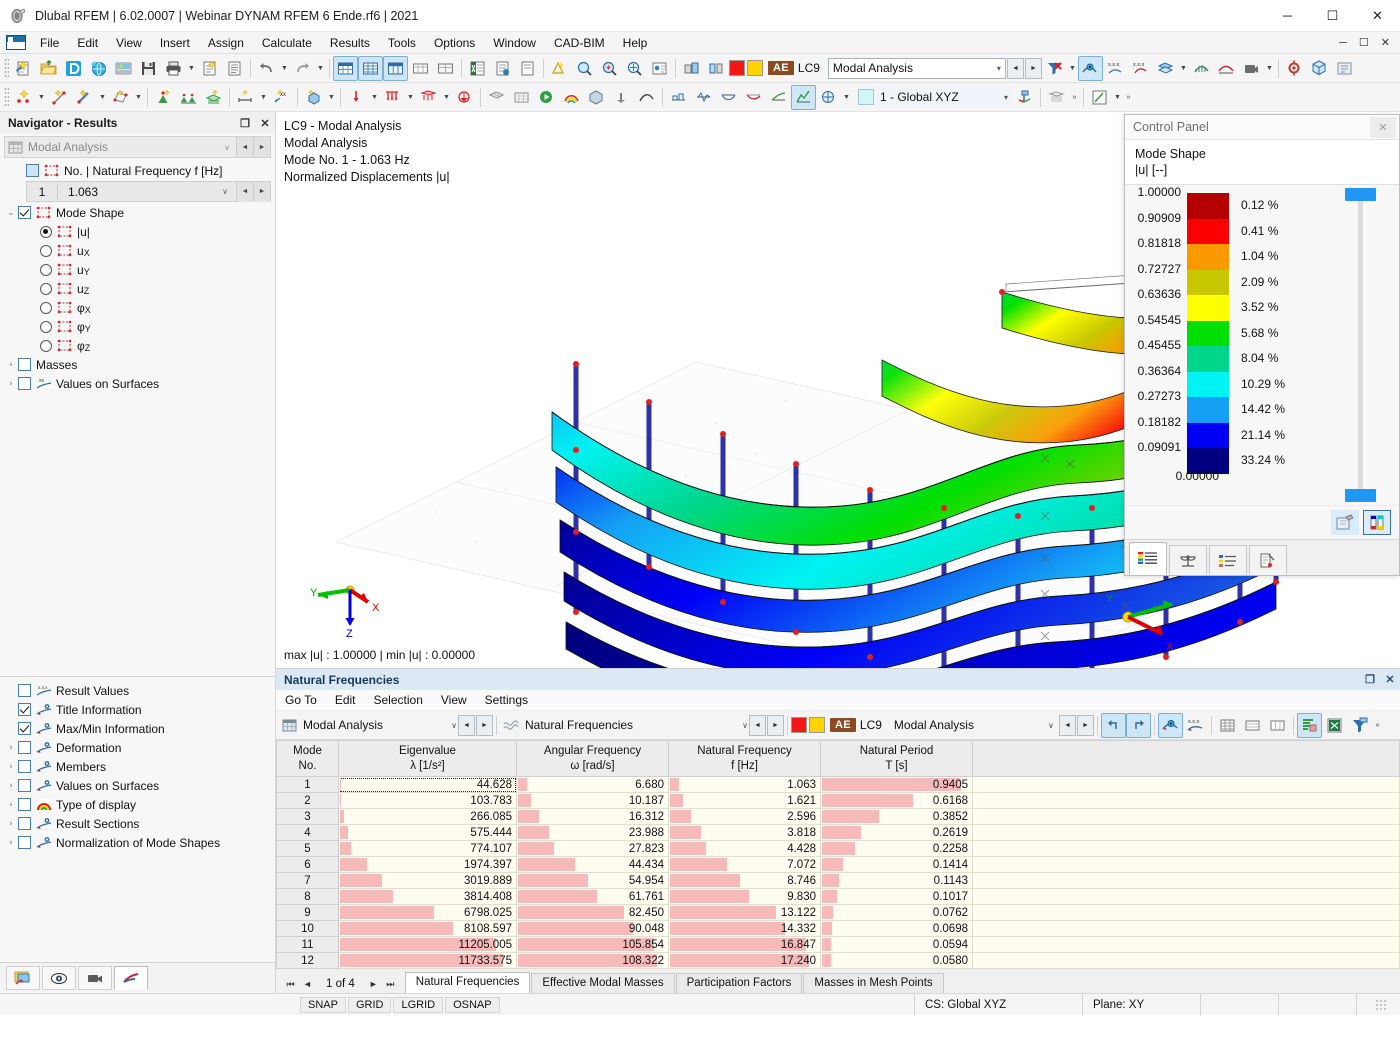 This screenshot has width=1400, height=1050. Describe the element at coordinates (323, 1004) in the screenshot. I see `snap-toggle: SNAP` at that location.